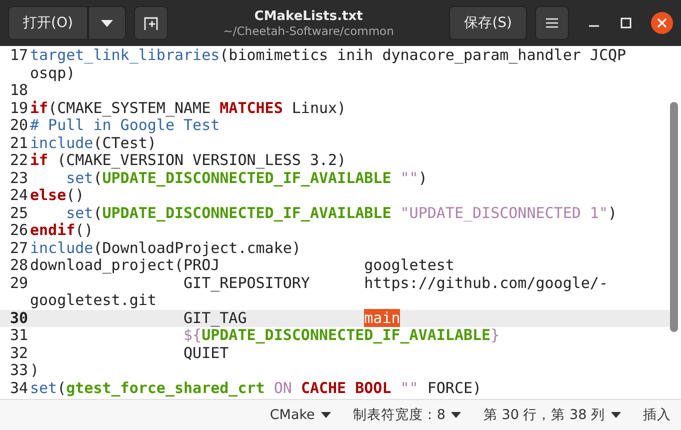 The image size is (681, 430). What do you see at coordinates (341, 213) in the screenshot?
I see `code-line: set(UPDATE_DISCONNECTED_IF_AVAILABLE "UPDATE_DISCONNECTED 1")` at bounding box center [341, 213].